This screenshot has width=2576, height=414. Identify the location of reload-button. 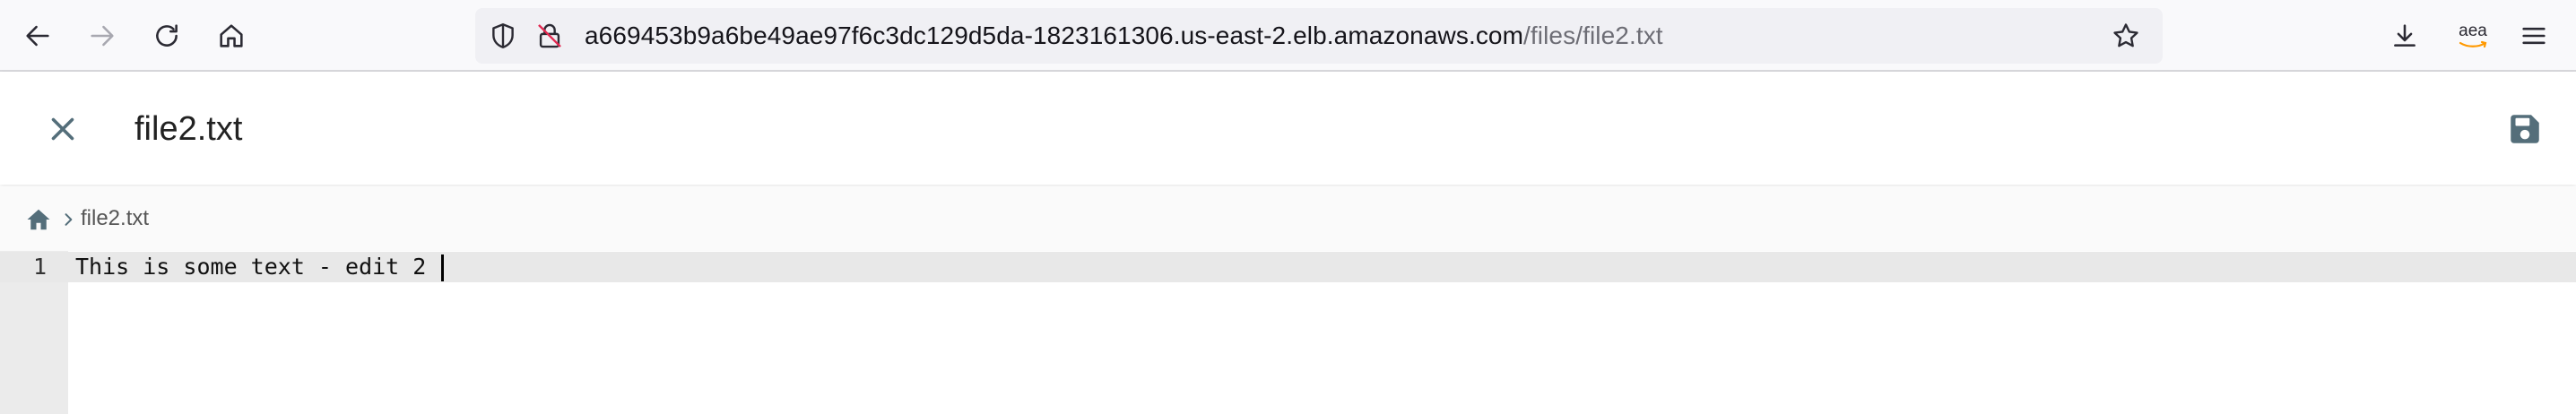
(166, 35).